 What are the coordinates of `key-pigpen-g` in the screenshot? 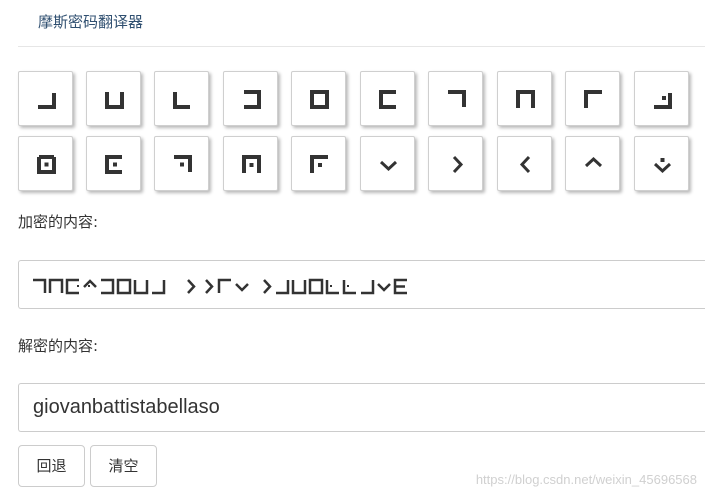 It's located at (455, 98).